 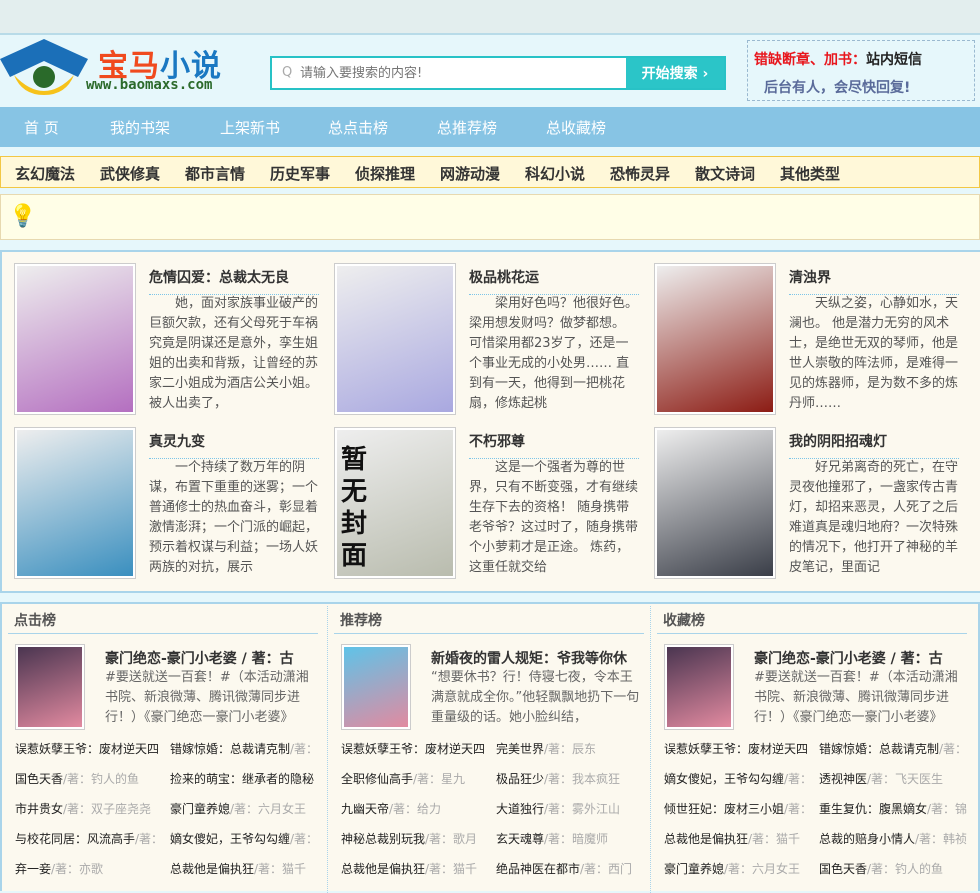 I want to click on notice-red: 错缺断章、加书：, so click(x=810, y=60).